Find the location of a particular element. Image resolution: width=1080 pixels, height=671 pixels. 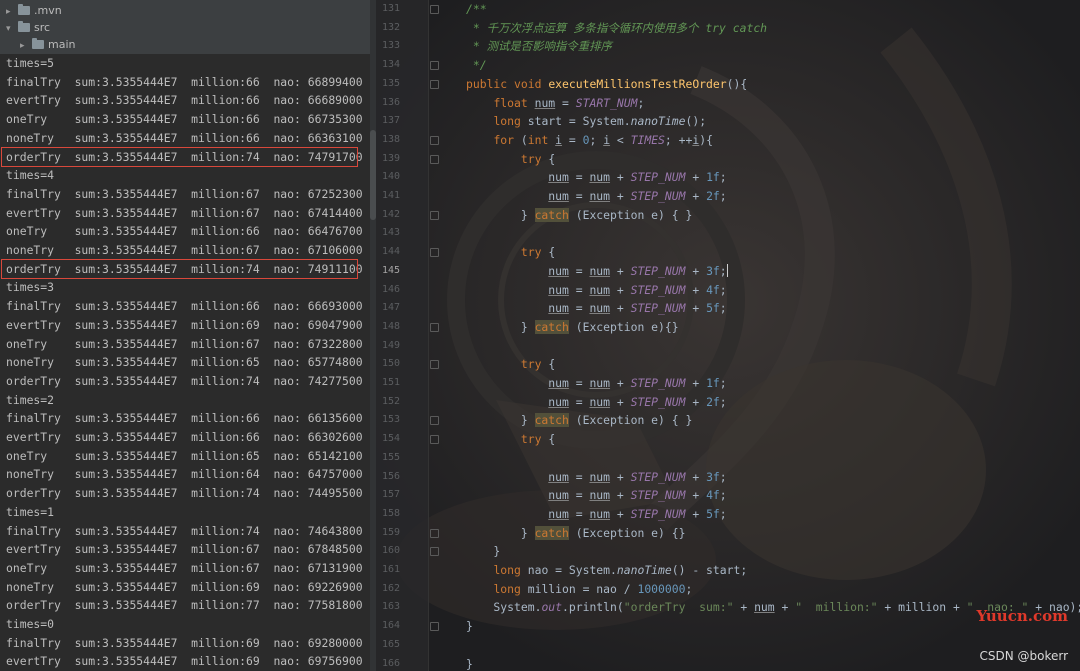

line-number: 138 is located at coordinates (390, 139).